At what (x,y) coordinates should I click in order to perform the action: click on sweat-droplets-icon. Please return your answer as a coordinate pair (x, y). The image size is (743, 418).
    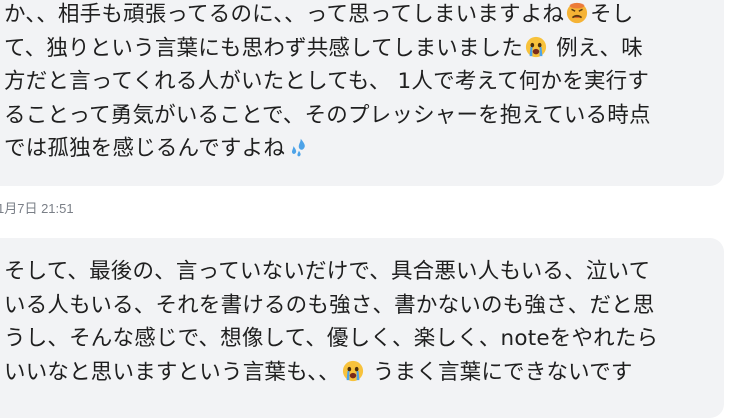
    Looking at the image, I should click on (298, 147).